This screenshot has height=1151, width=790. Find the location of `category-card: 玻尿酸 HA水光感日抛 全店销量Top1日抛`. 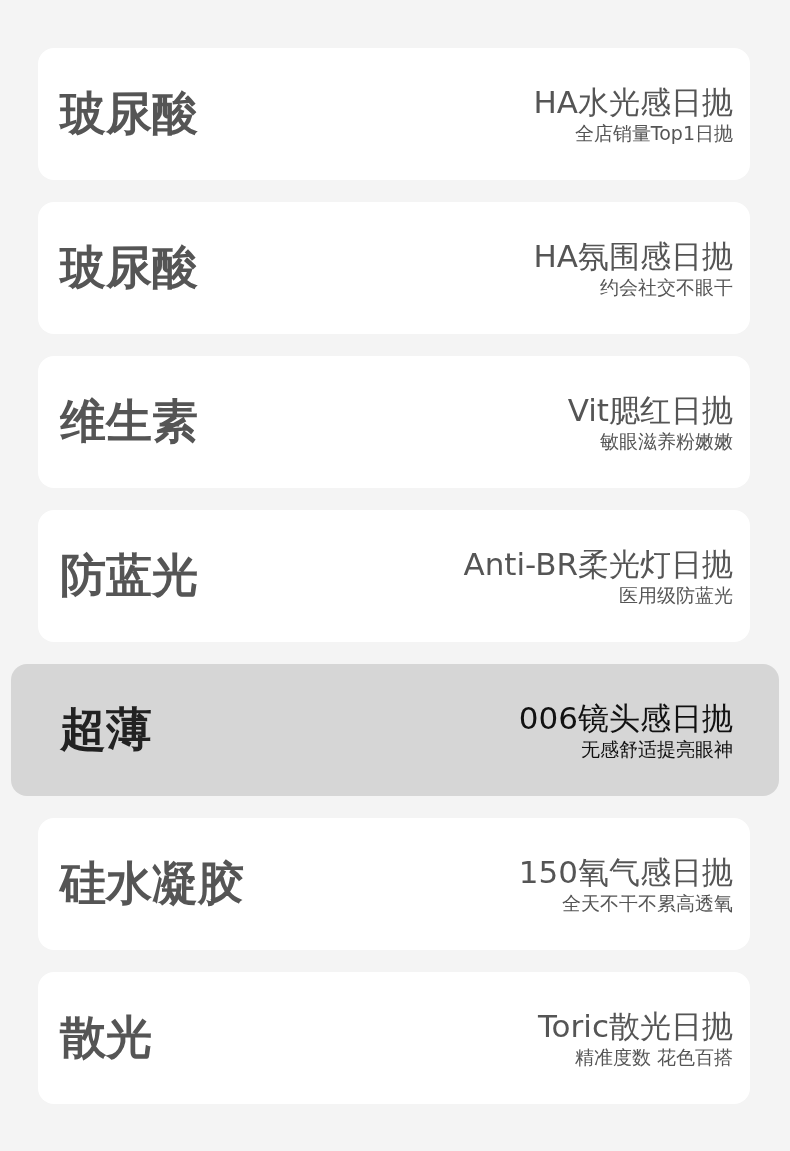

category-card: 玻尿酸 HA水光感日抛 全店销量Top1日抛 is located at coordinates (394, 114).